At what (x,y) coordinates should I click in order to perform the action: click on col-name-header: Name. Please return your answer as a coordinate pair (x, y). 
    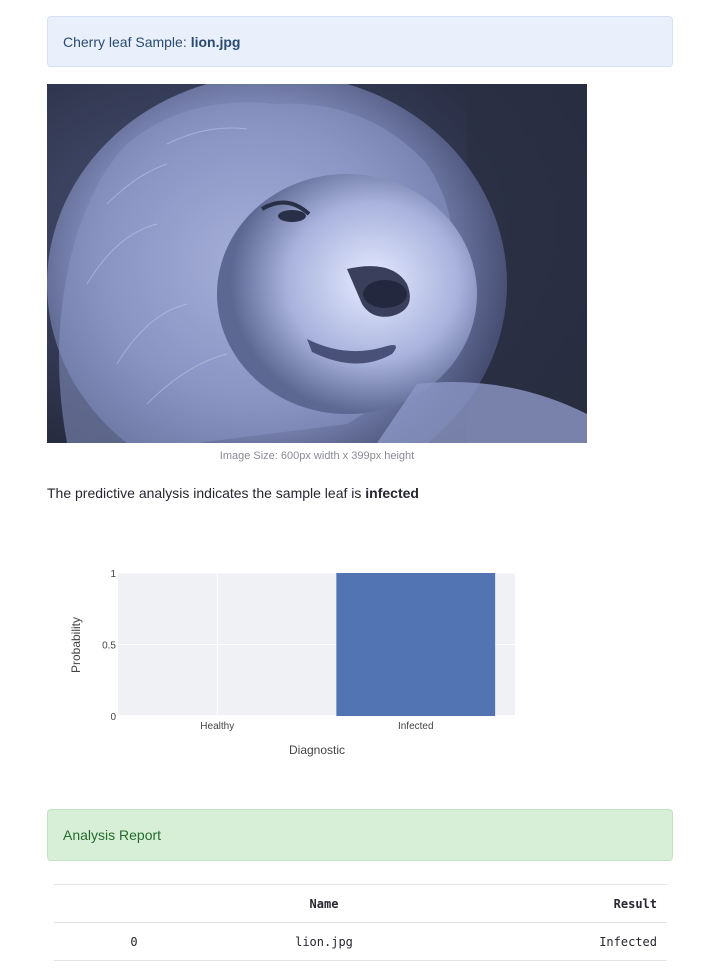
    Looking at the image, I should click on (324, 903).